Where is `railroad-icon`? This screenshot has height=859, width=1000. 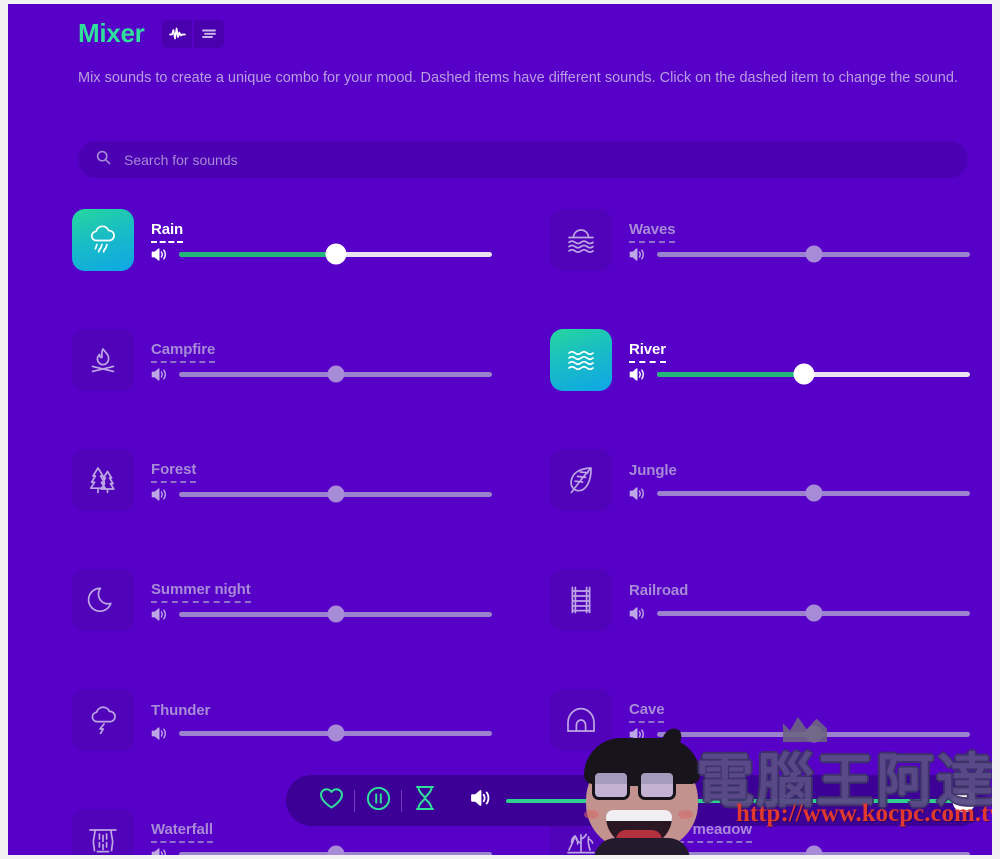
railroad-icon is located at coordinates (581, 600).